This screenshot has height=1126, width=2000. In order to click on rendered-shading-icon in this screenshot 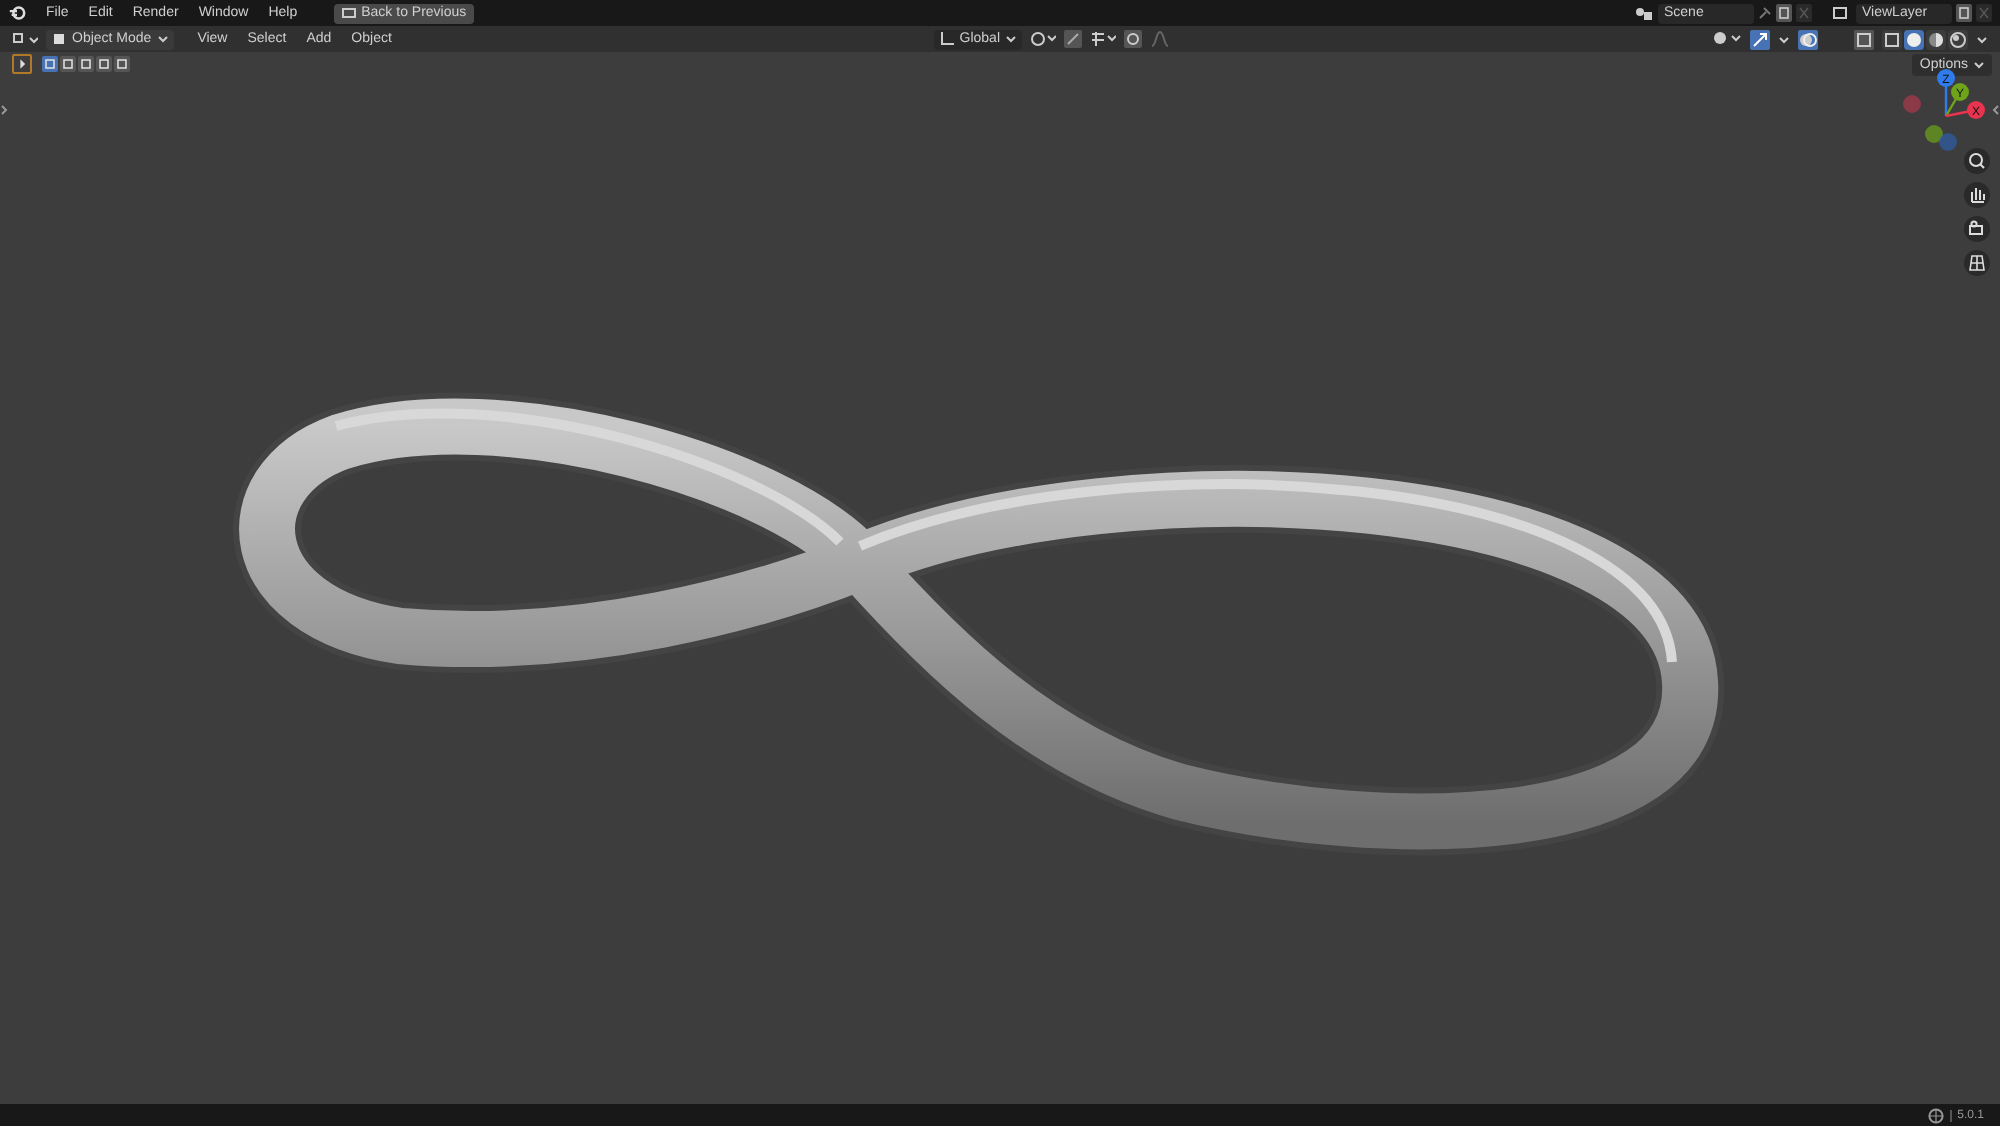, I will do `click(1958, 39)`.